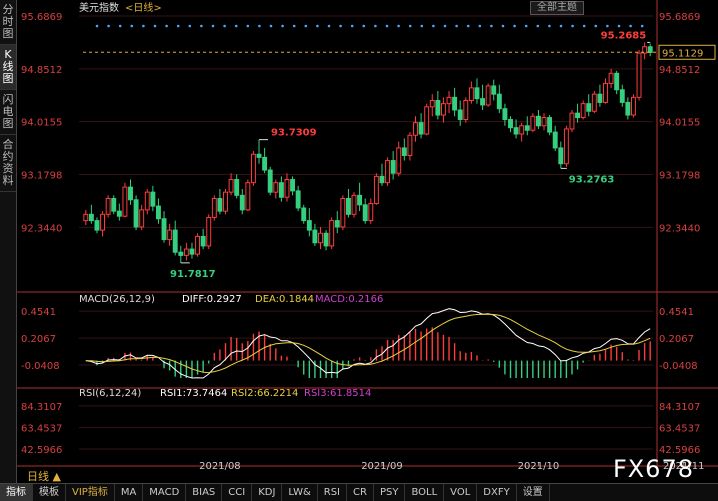 The height and width of the screenshot is (501, 718). I want to click on tab-psy: PSY, so click(390, 492).